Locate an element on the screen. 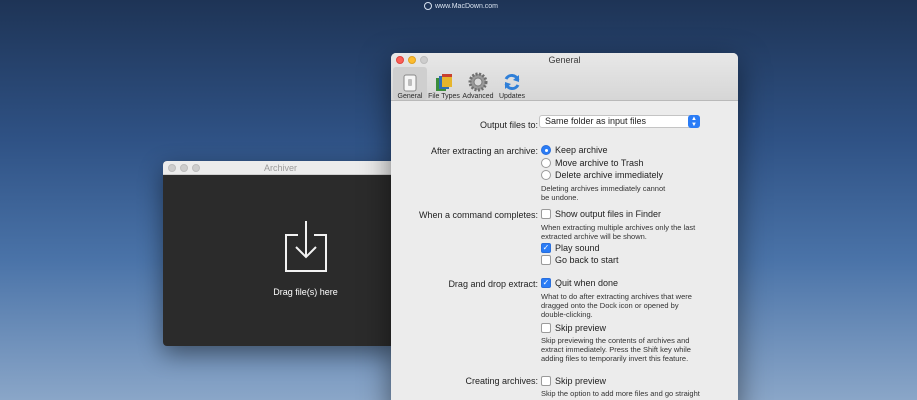 The height and width of the screenshot is (400, 917). preferences-toolbar: General File Types Advanced Updates is located at coordinates (461, 83).